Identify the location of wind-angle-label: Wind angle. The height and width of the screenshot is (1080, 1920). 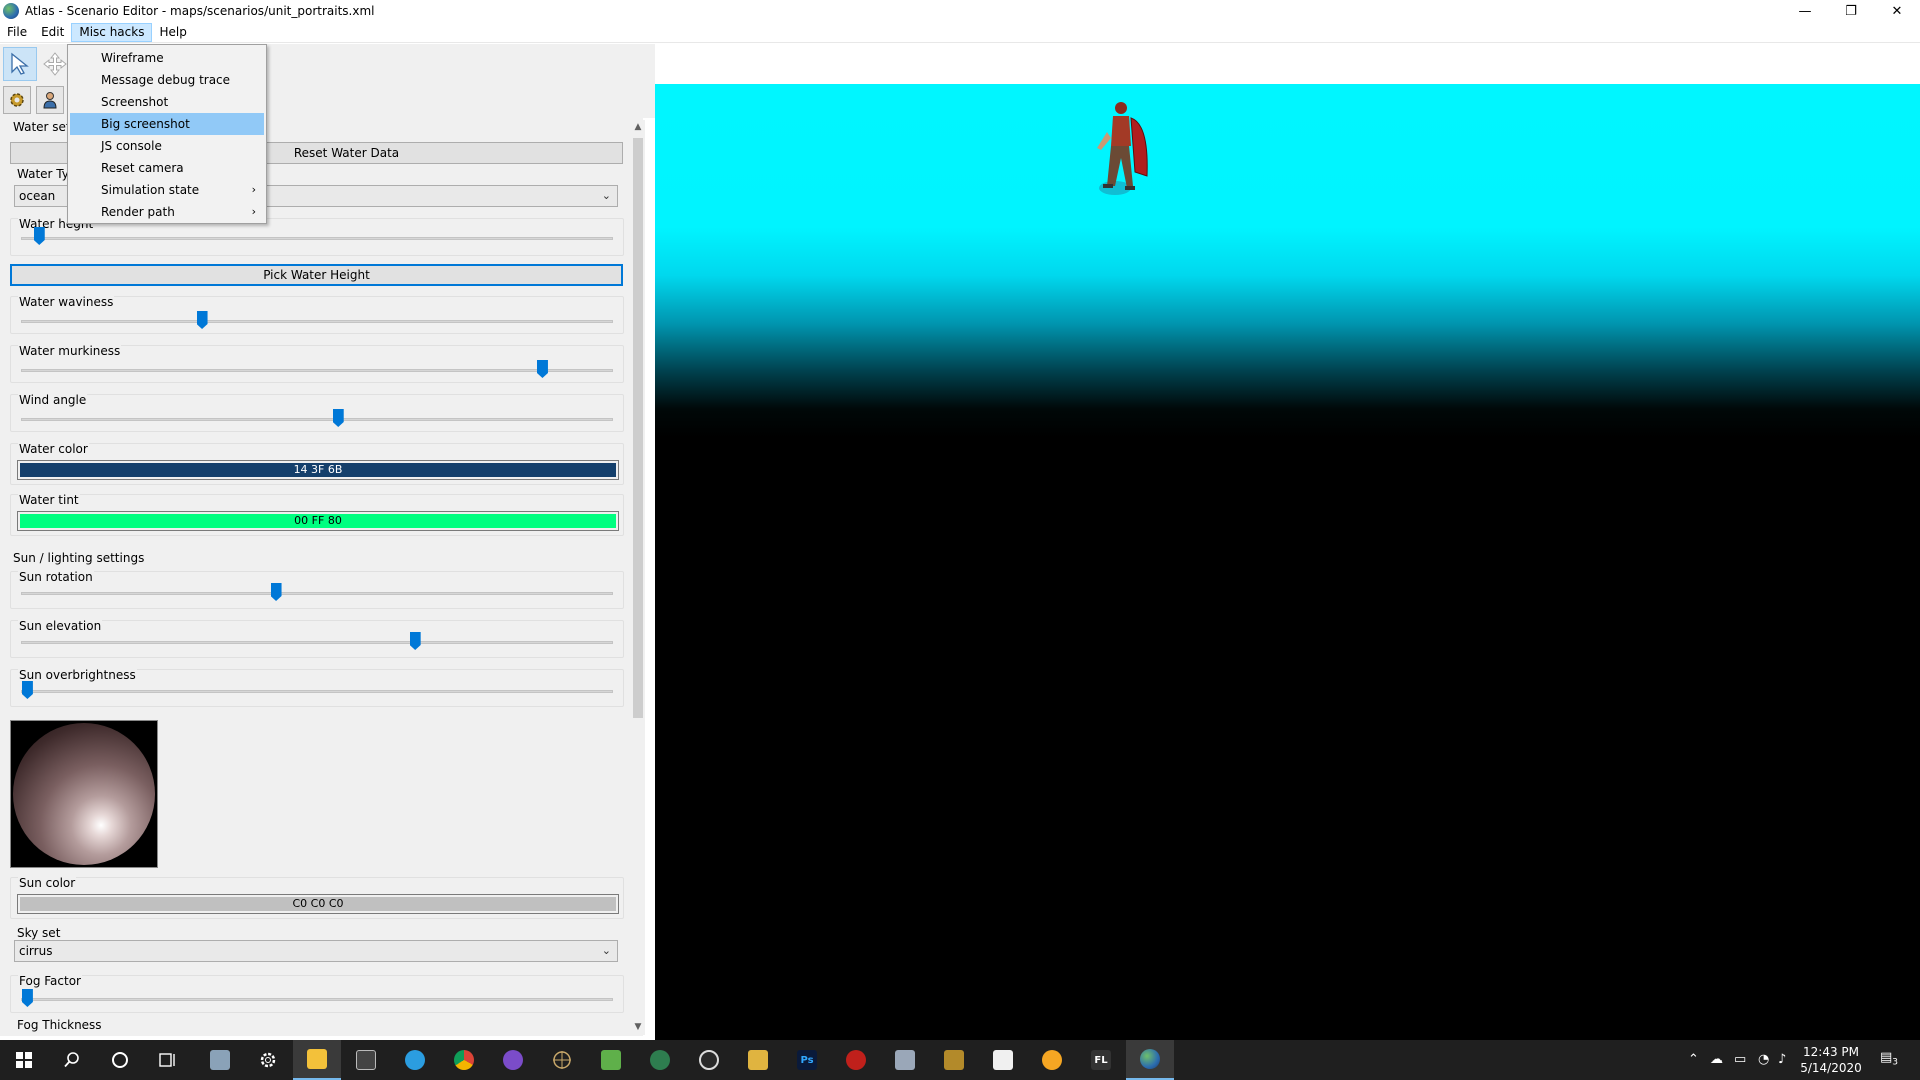
(53, 400).